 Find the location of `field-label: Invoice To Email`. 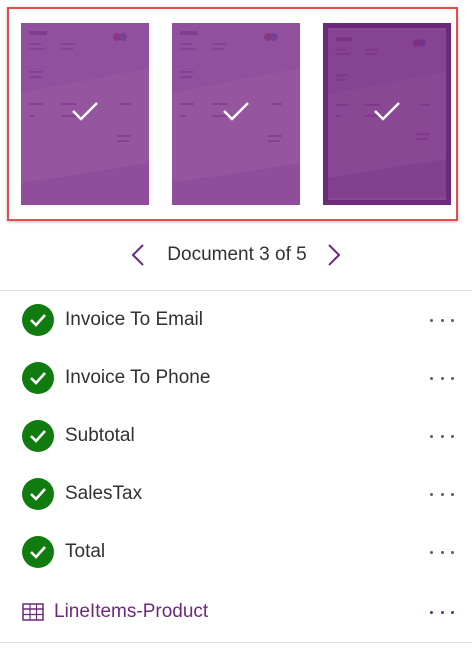

field-label: Invoice To Email is located at coordinates (134, 319).